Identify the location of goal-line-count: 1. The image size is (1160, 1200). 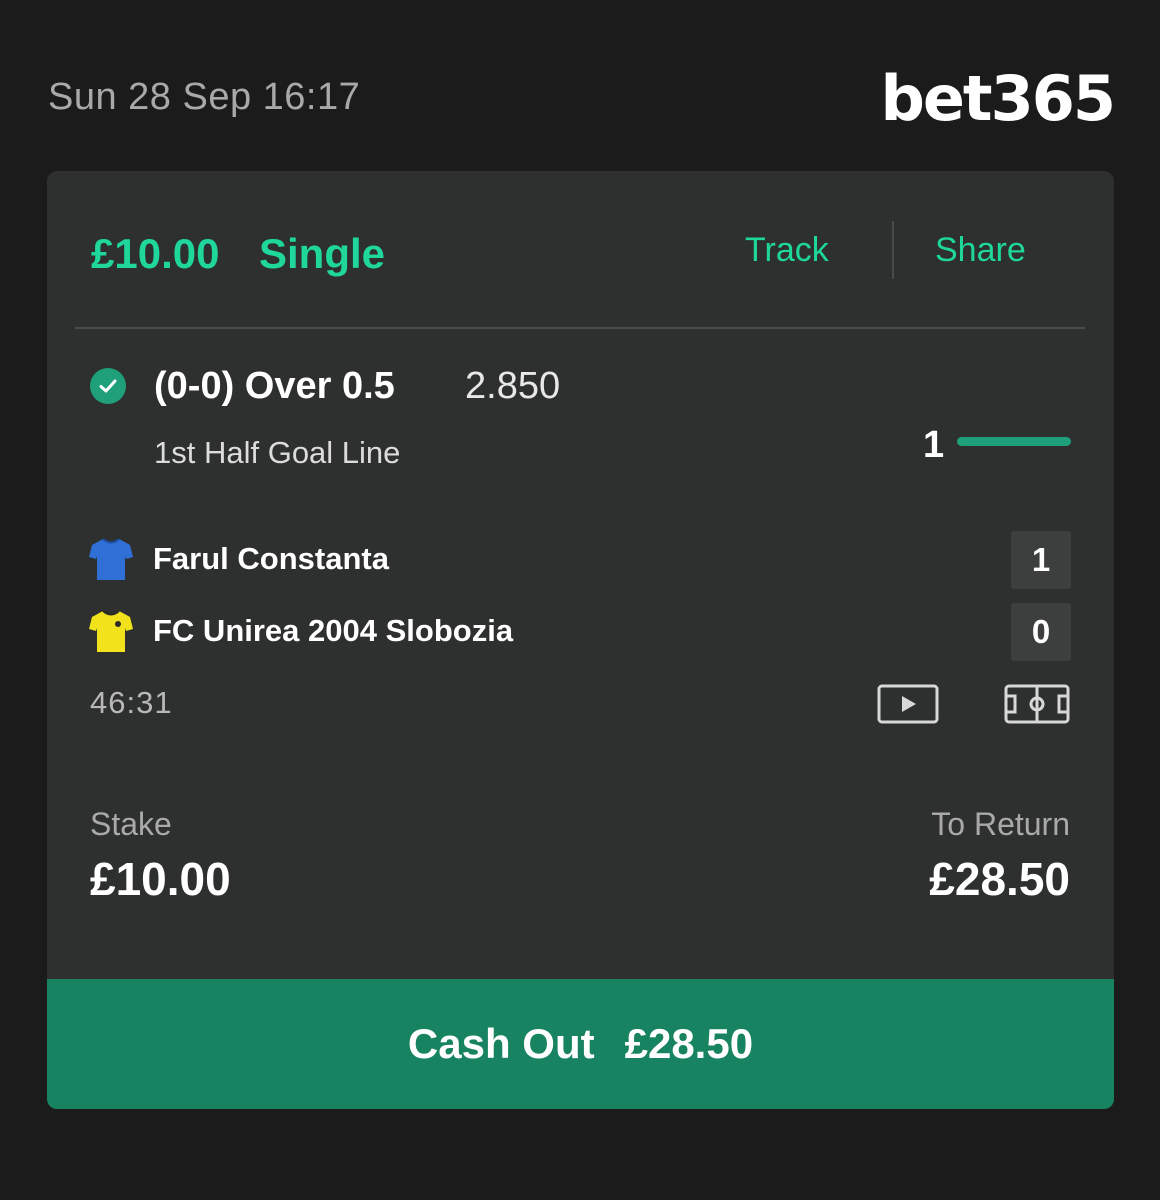
(934, 445).